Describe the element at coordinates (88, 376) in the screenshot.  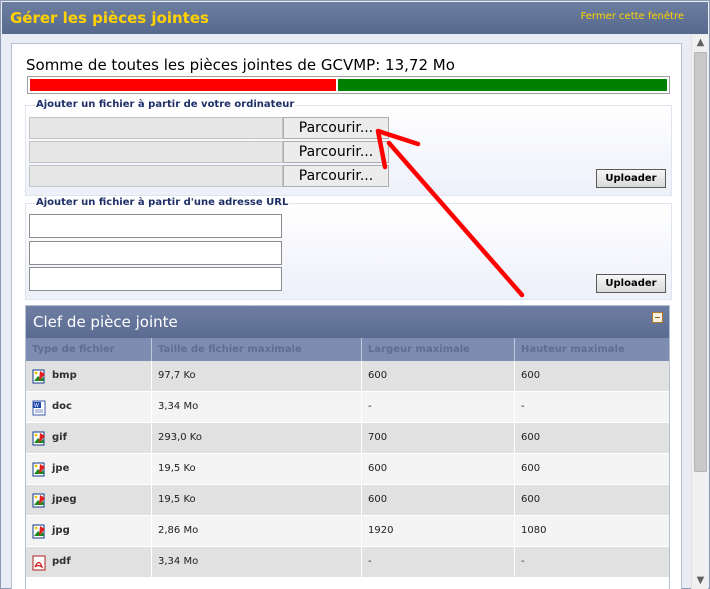
I see `cell-file-type: bmp` at that location.